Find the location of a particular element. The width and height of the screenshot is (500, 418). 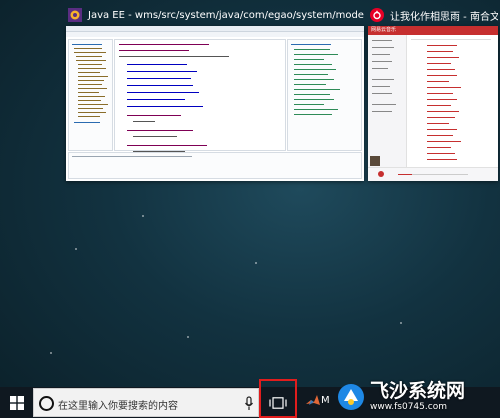

pinned-app-matlab is located at coordinates (313, 403).